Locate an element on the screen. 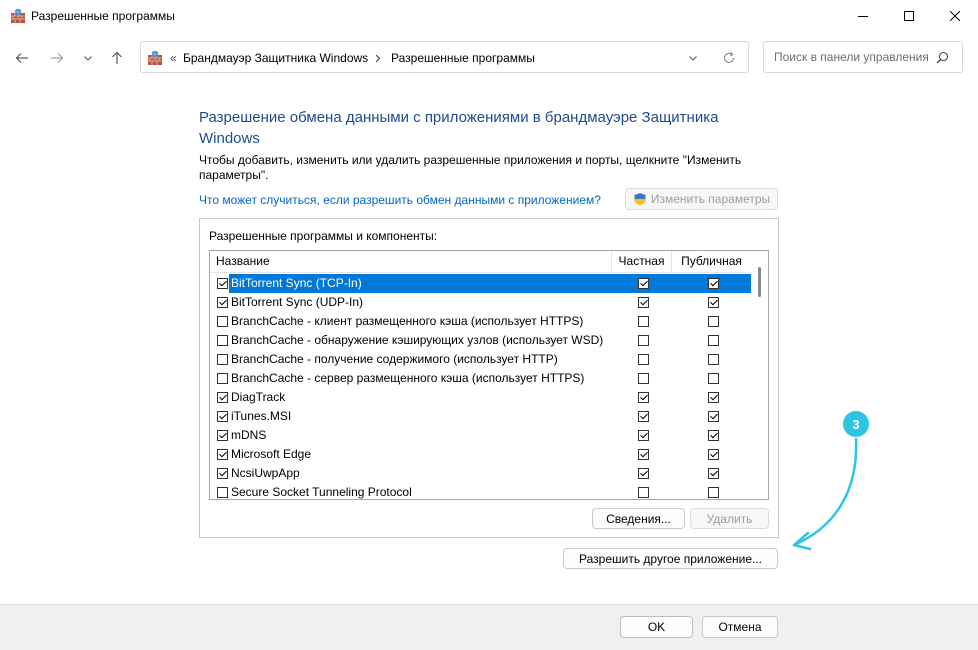  app-name: BitTorrent Sync (UDP-In) is located at coordinates (297, 302).